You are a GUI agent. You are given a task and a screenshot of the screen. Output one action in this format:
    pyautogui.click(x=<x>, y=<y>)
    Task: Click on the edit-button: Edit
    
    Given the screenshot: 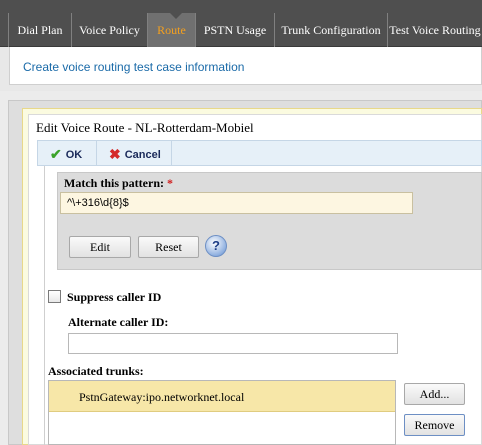 What is the action you would take?
    pyautogui.click(x=100, y=247)
    